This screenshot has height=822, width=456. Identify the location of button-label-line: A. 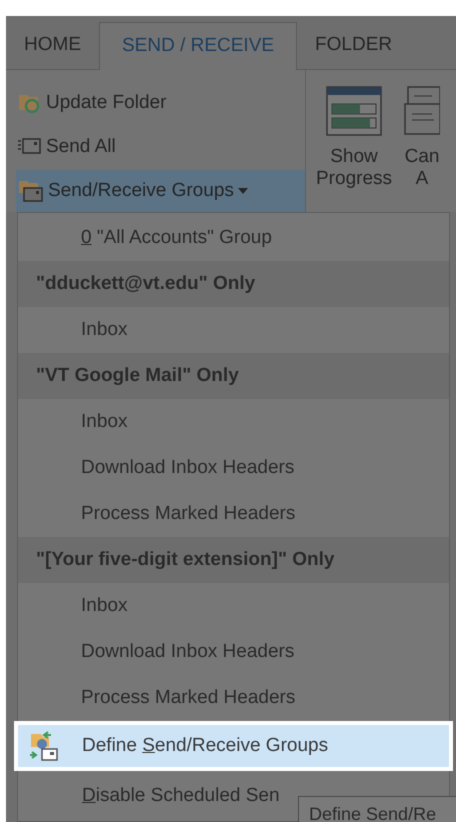
(422, 179).